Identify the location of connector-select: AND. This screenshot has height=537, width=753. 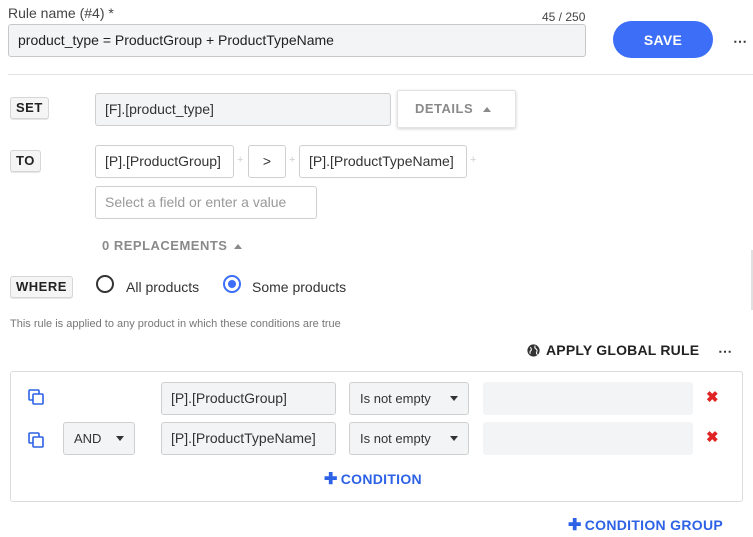
(99, 438).